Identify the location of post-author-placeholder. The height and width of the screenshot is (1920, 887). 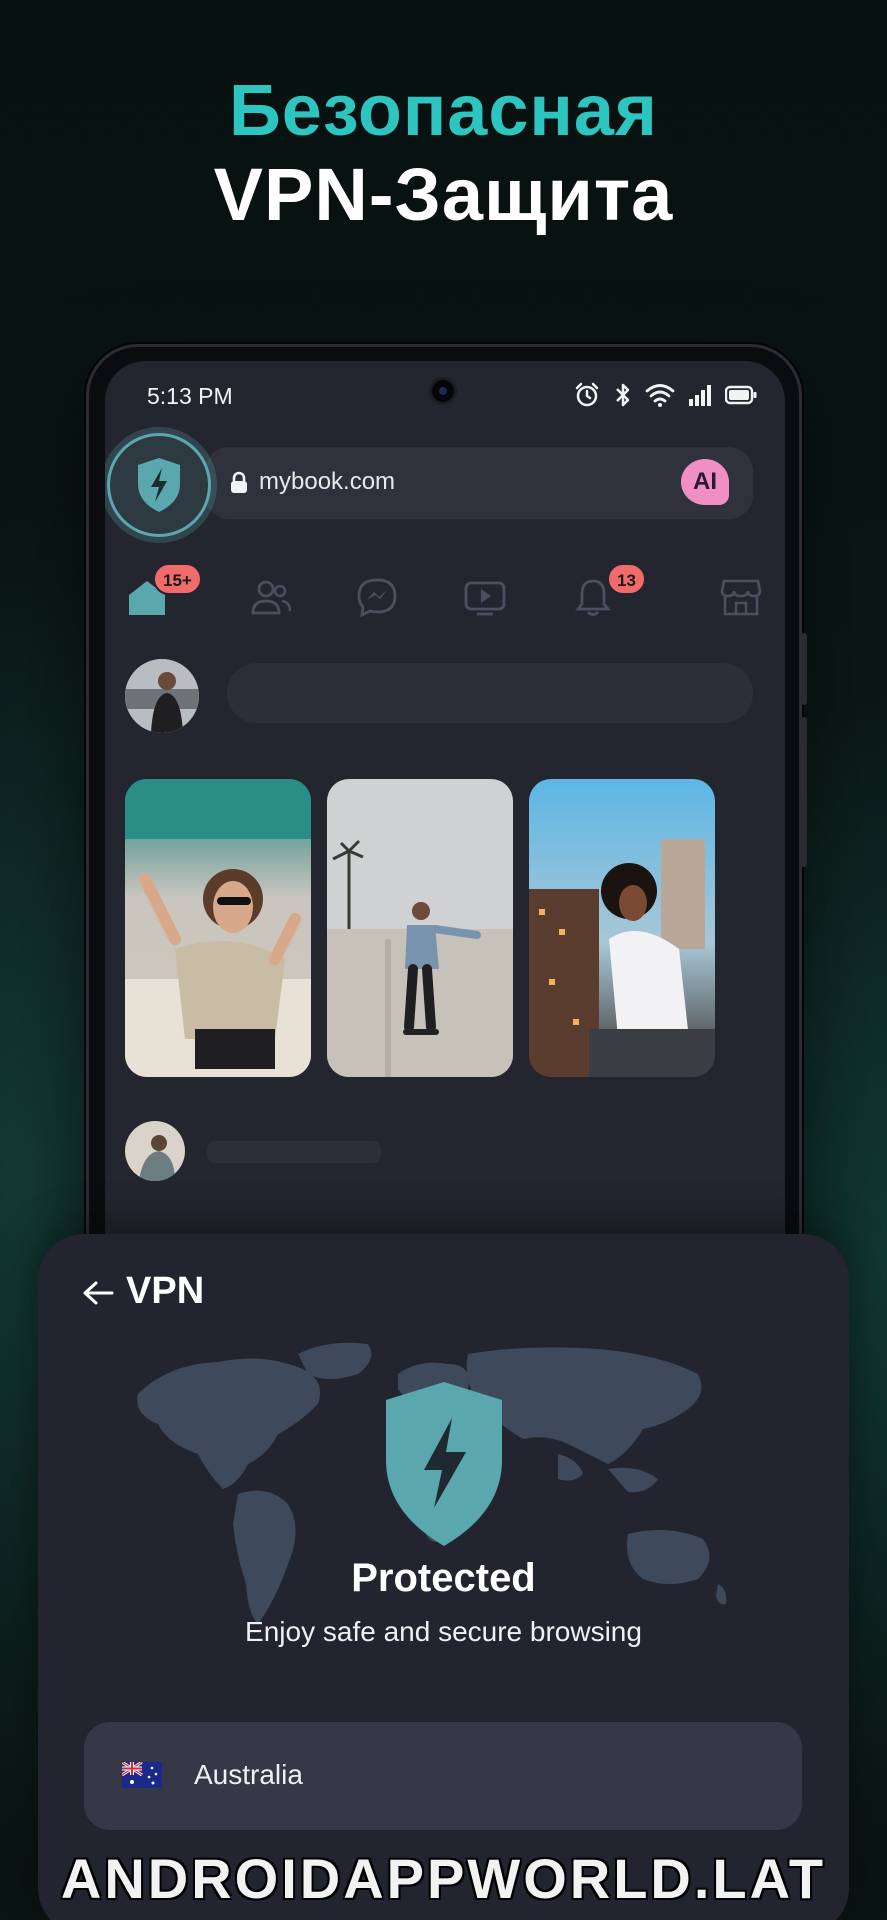
(294, 1152).